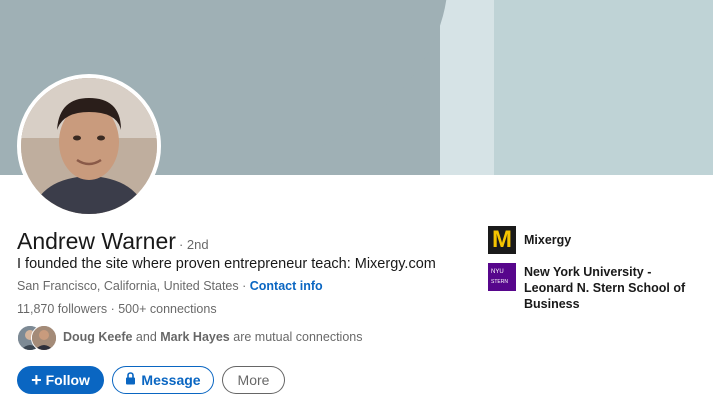 The height and width of the screenshot is (409, 713). Describe the element at coordinates (97, 337) in the screenshot. I see `mutual-person-1: Doug Keefe` at that location.